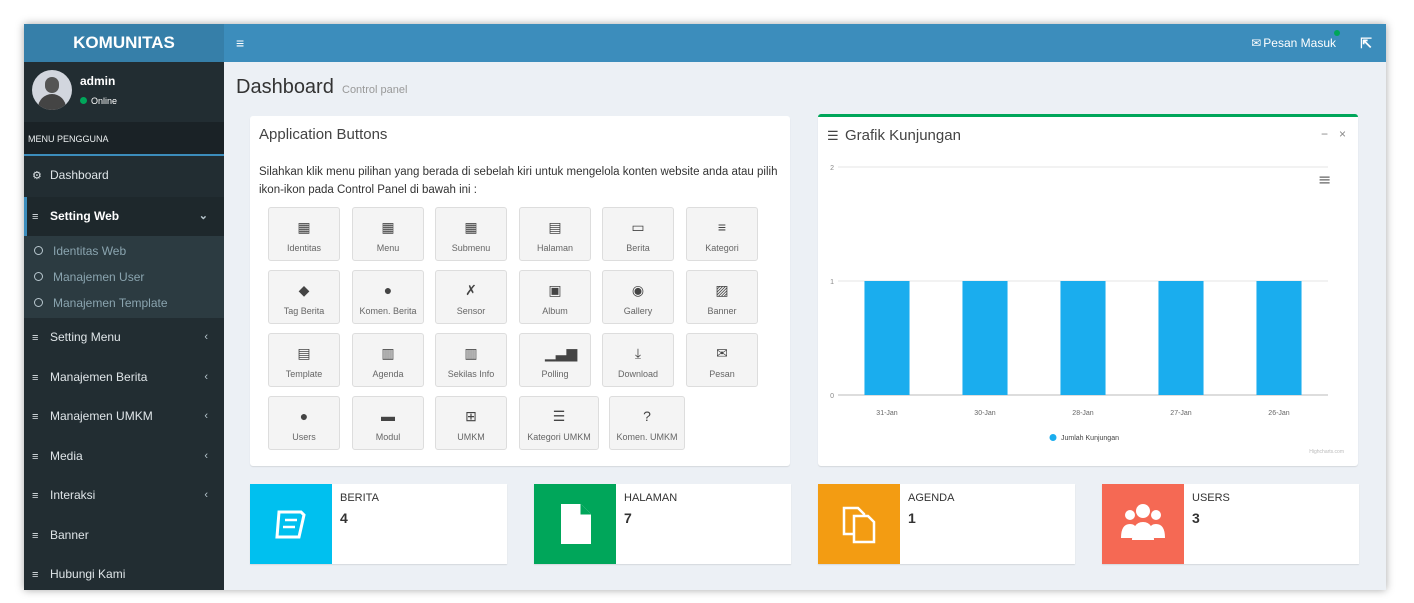 The width and height of the screenshot is (1414, 603). Describe the element at coordinates (722, 297) in the screenshot. I see `app-button-banner: ▨ Banner` at that location.